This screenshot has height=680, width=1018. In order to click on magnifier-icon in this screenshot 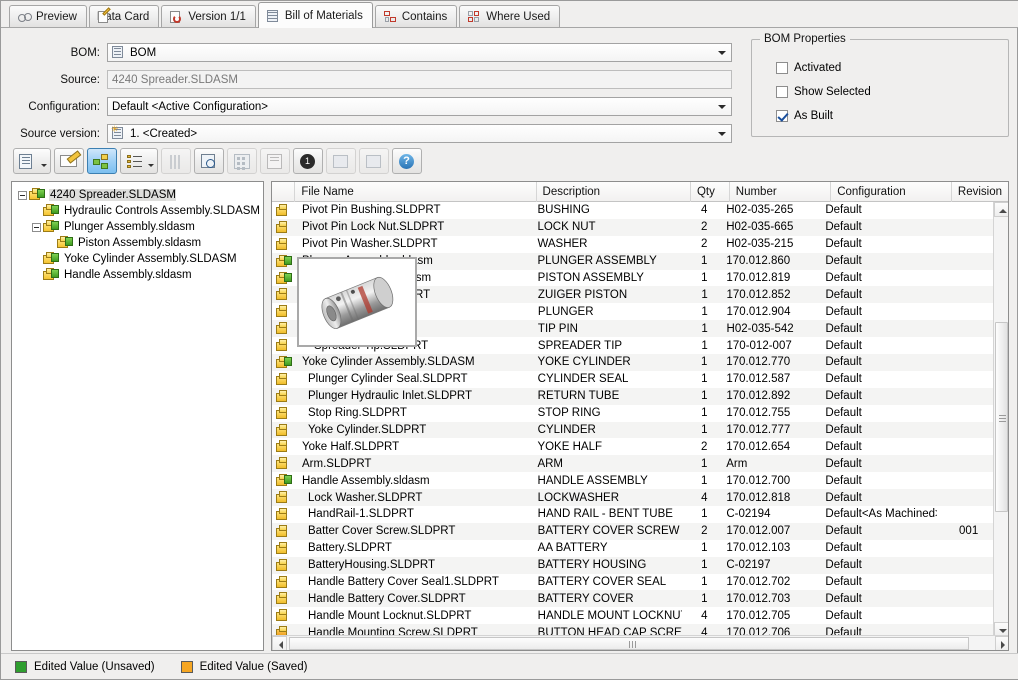, I will do `click(208, 161)`.